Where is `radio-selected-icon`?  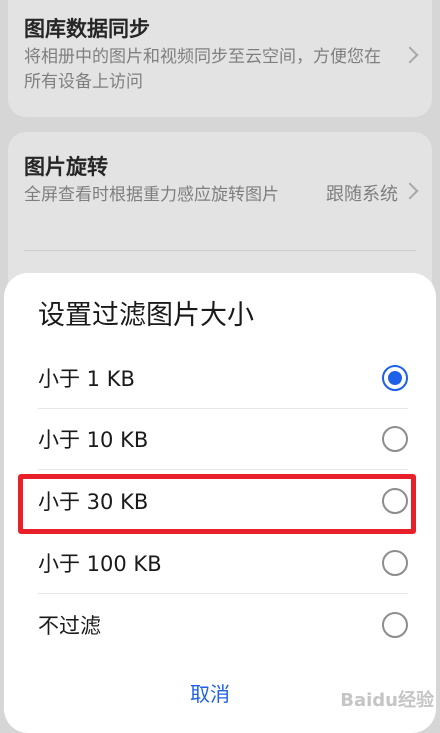 radio-selected-icon is located at coordinates (395, 378).